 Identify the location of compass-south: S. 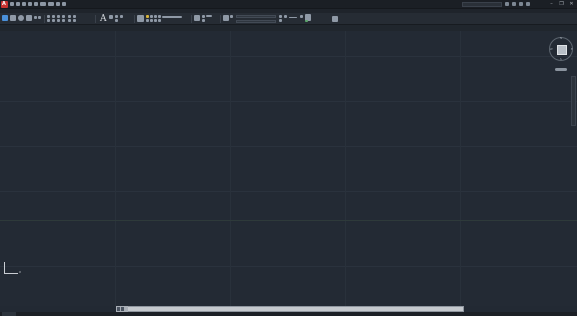
(561, 59).